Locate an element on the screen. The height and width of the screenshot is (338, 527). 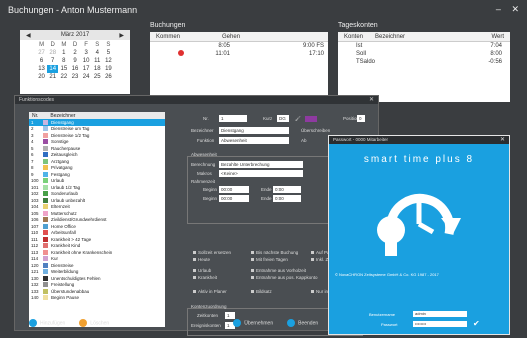
month-label: März 2017 is located at coordinates (75, 35).